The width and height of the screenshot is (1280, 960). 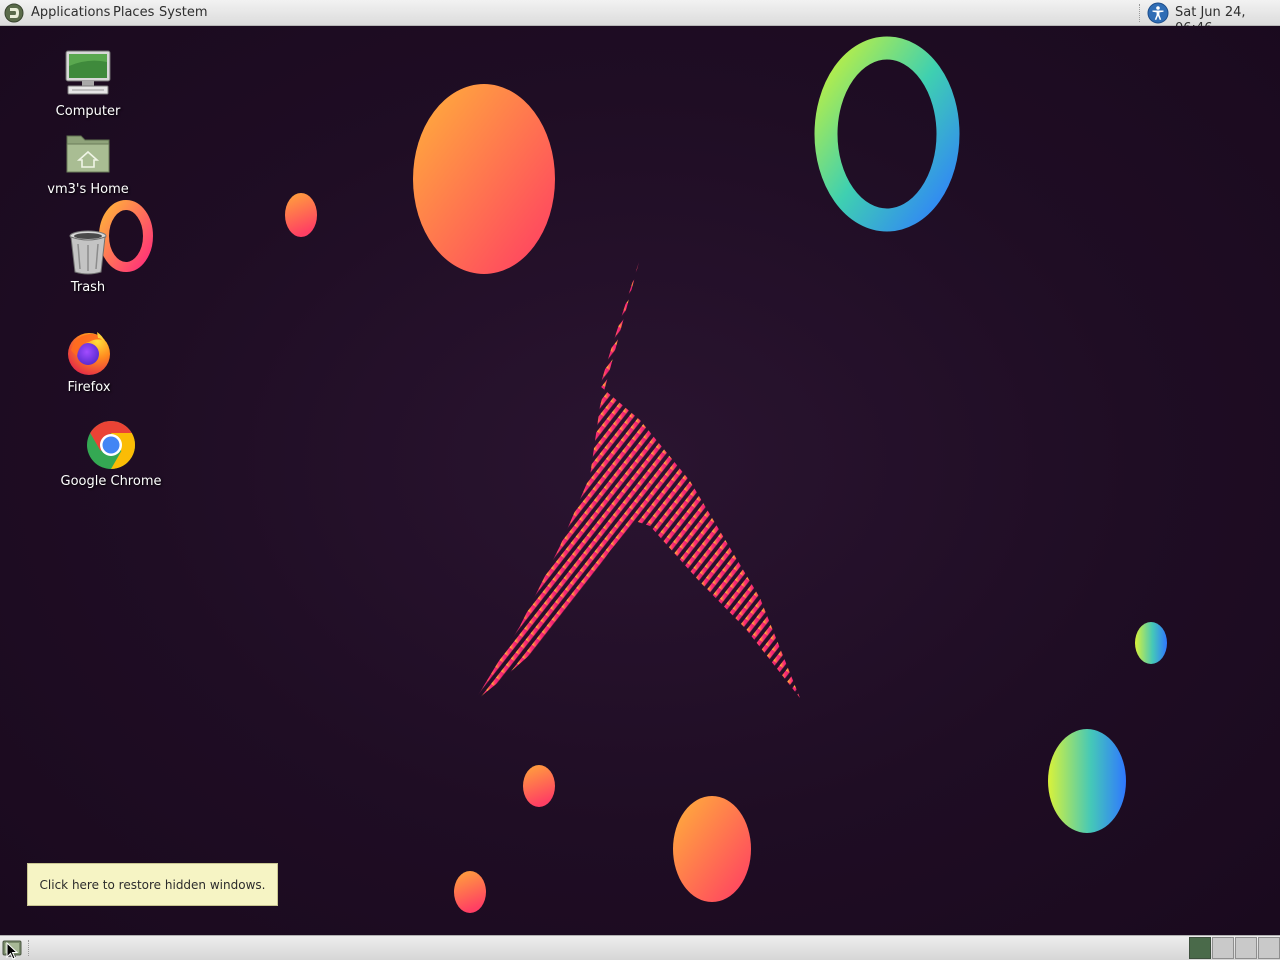 I want to click on tooltip-text: Click here to restore hidden windows., so click(x=152, y=884).